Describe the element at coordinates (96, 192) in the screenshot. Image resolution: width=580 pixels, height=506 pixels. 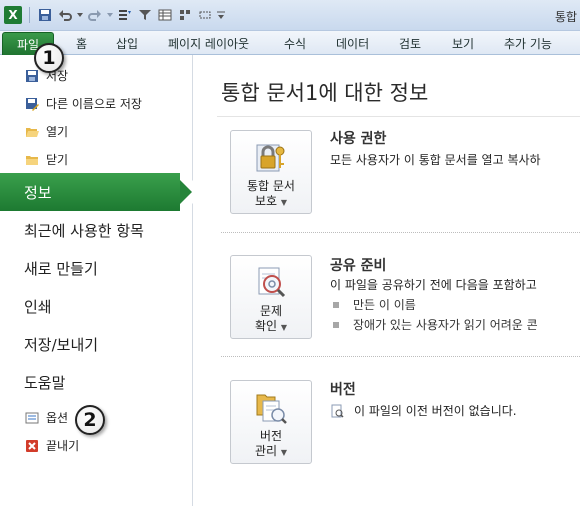
I see `nav-info: 정보` at that location.